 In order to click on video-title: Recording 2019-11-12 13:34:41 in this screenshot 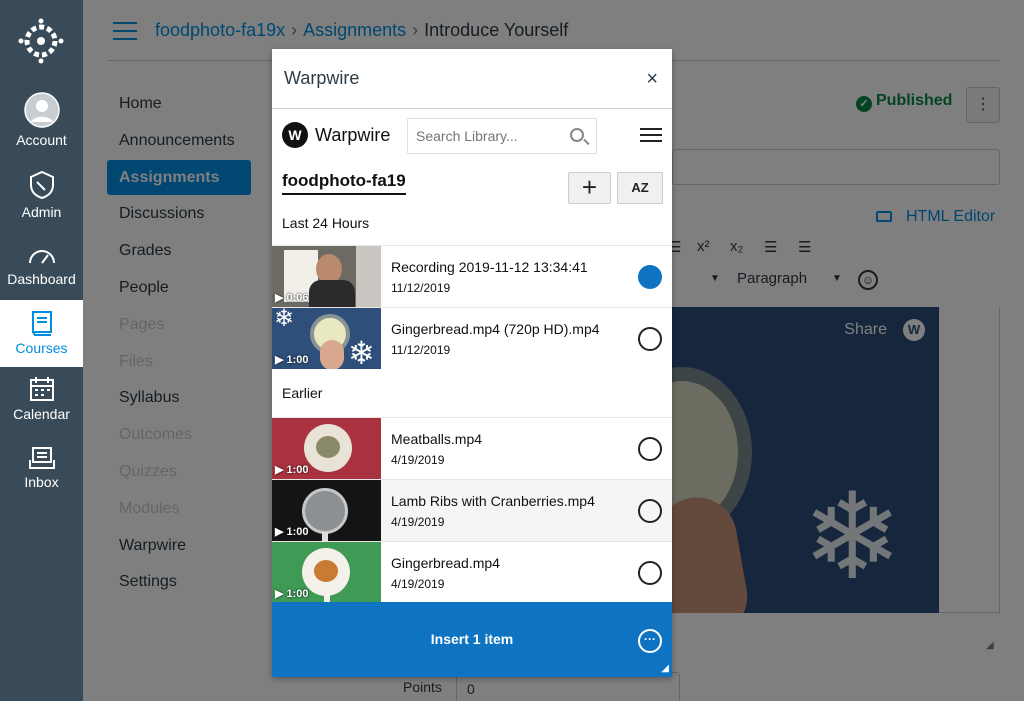, I will do `click(489, 267)`.